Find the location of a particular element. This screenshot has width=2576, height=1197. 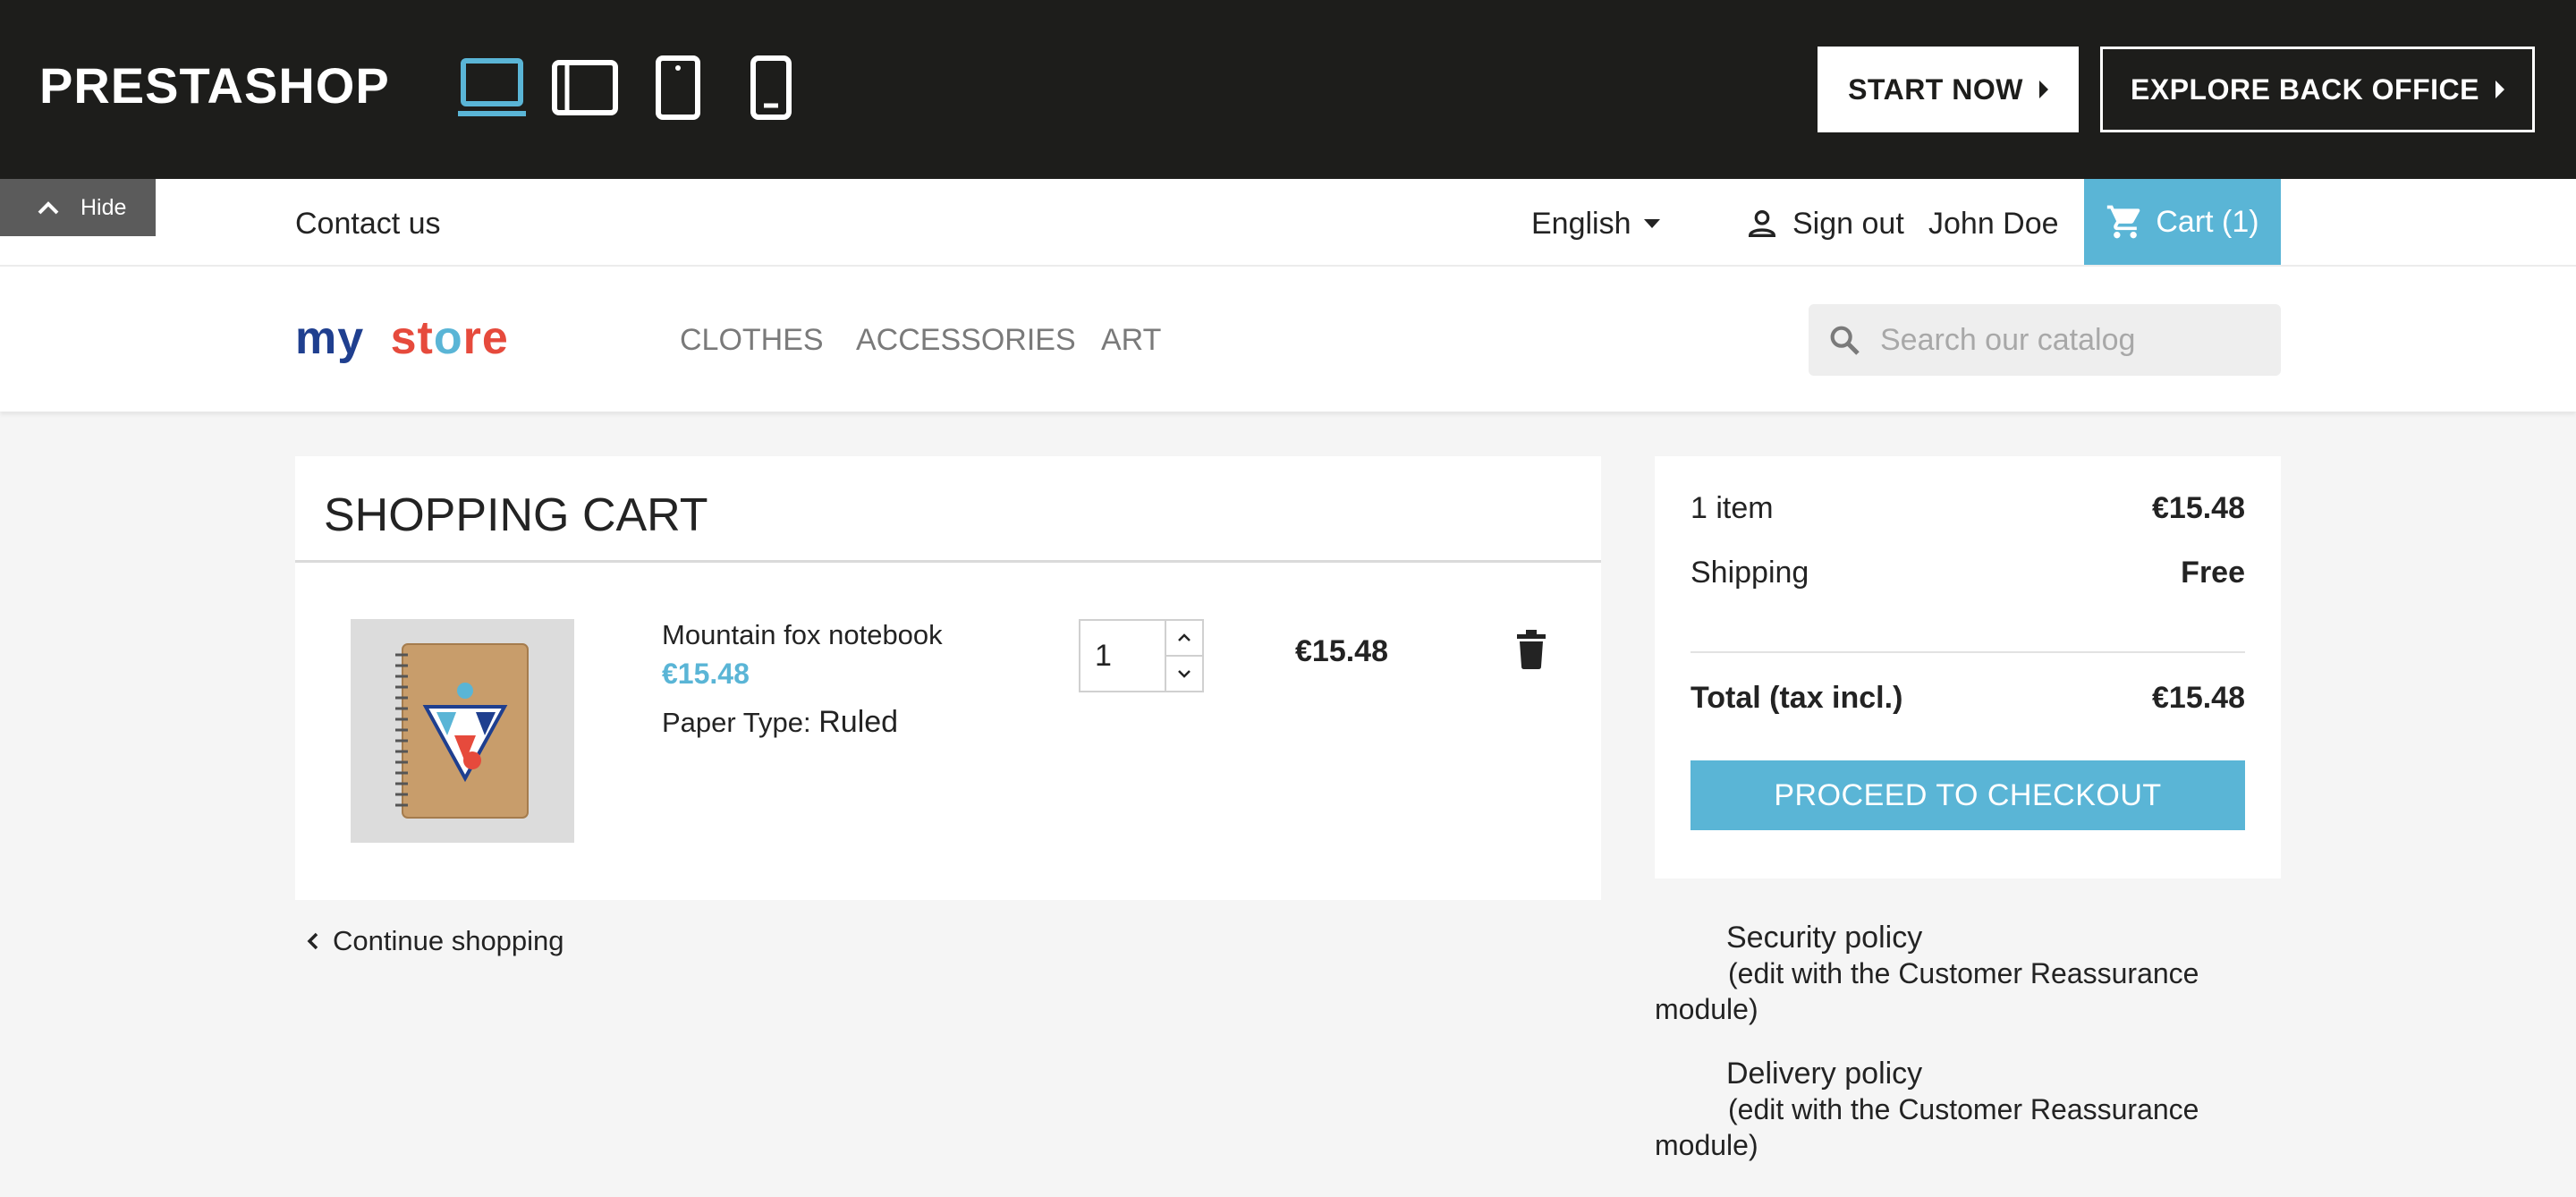

continue-shopping-label: Continue shopping is located at coordinates (448, 940).